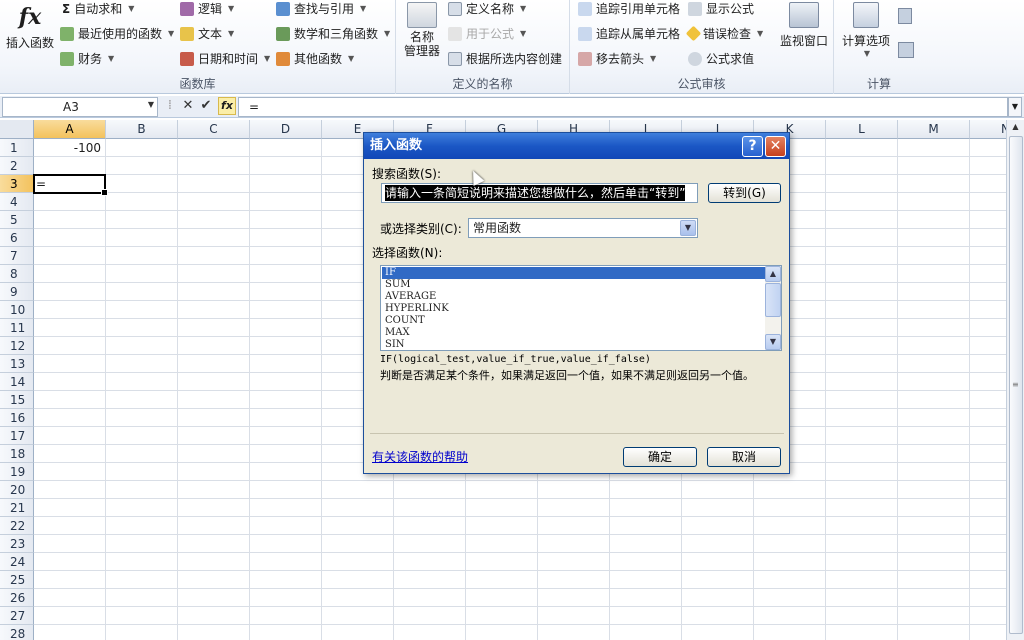 The image size is (1024, 640). What do you see at coordinates (214, 129) in the screenshot?
I see `column-header: C` at bounding box center [214, 129].